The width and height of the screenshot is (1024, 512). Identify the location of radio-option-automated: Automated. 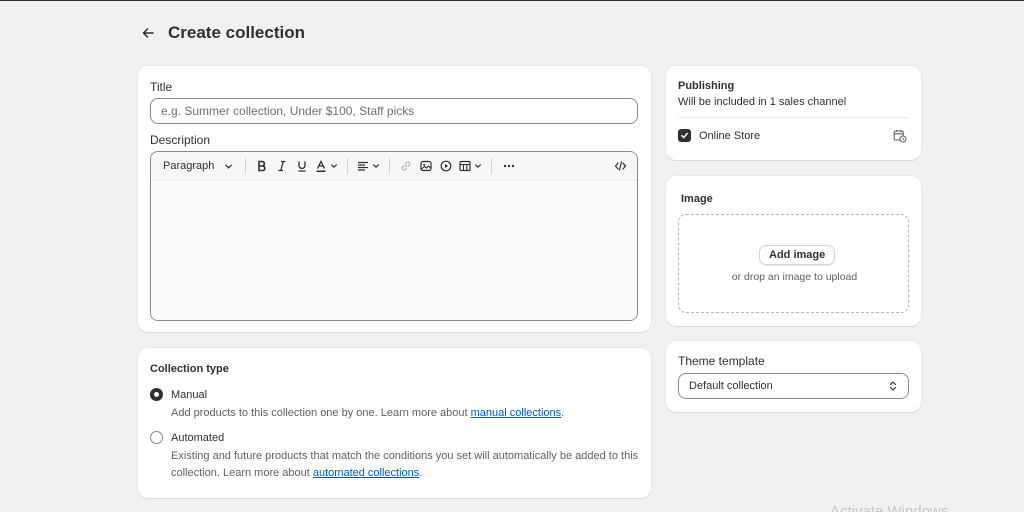
(187, 437).